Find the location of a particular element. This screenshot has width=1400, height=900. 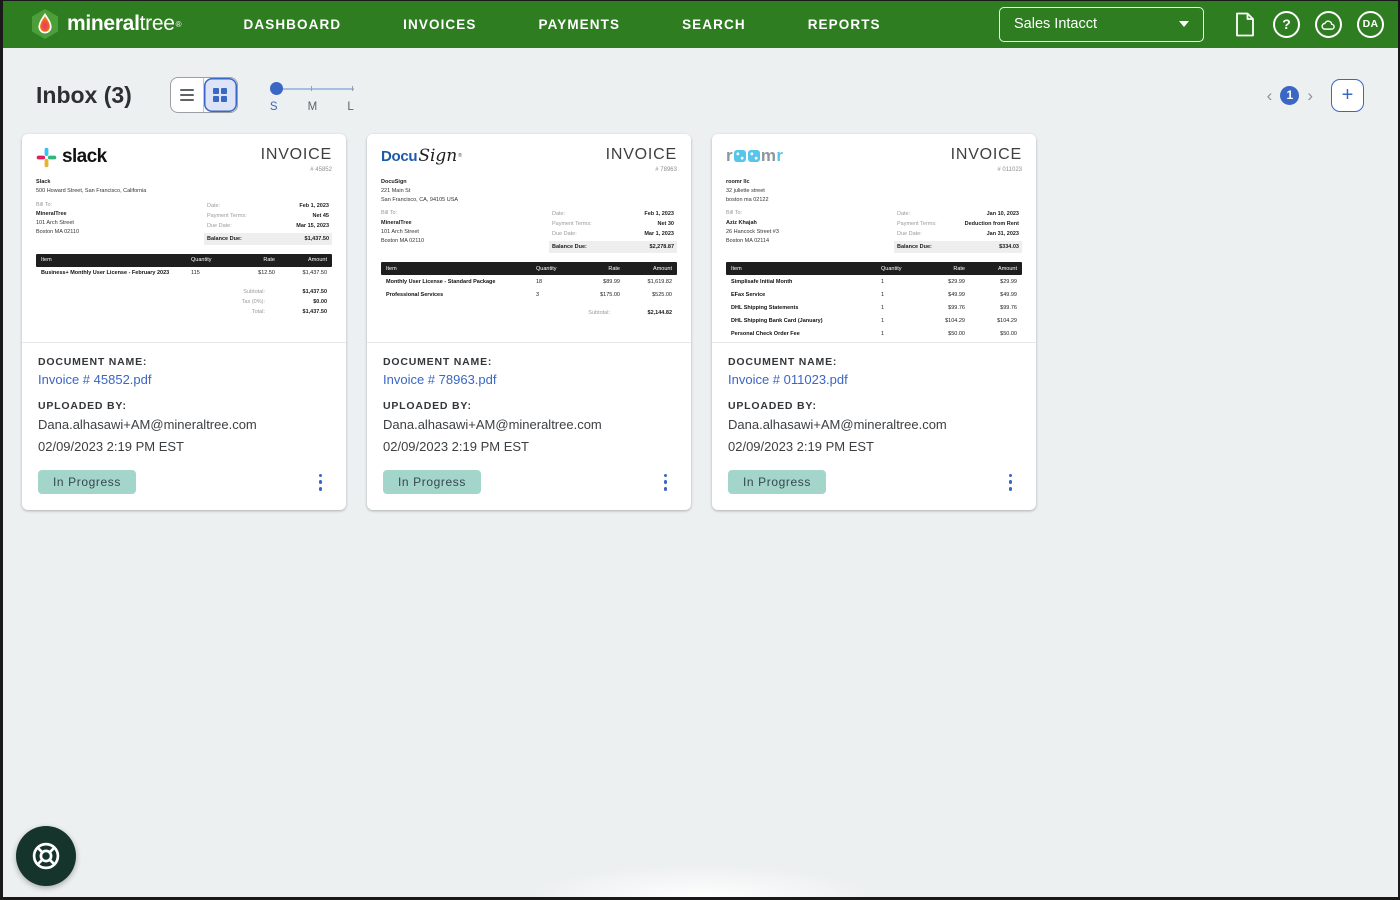

document-link: Invoice # 011023.pdf is located at coordinates (874, 379).